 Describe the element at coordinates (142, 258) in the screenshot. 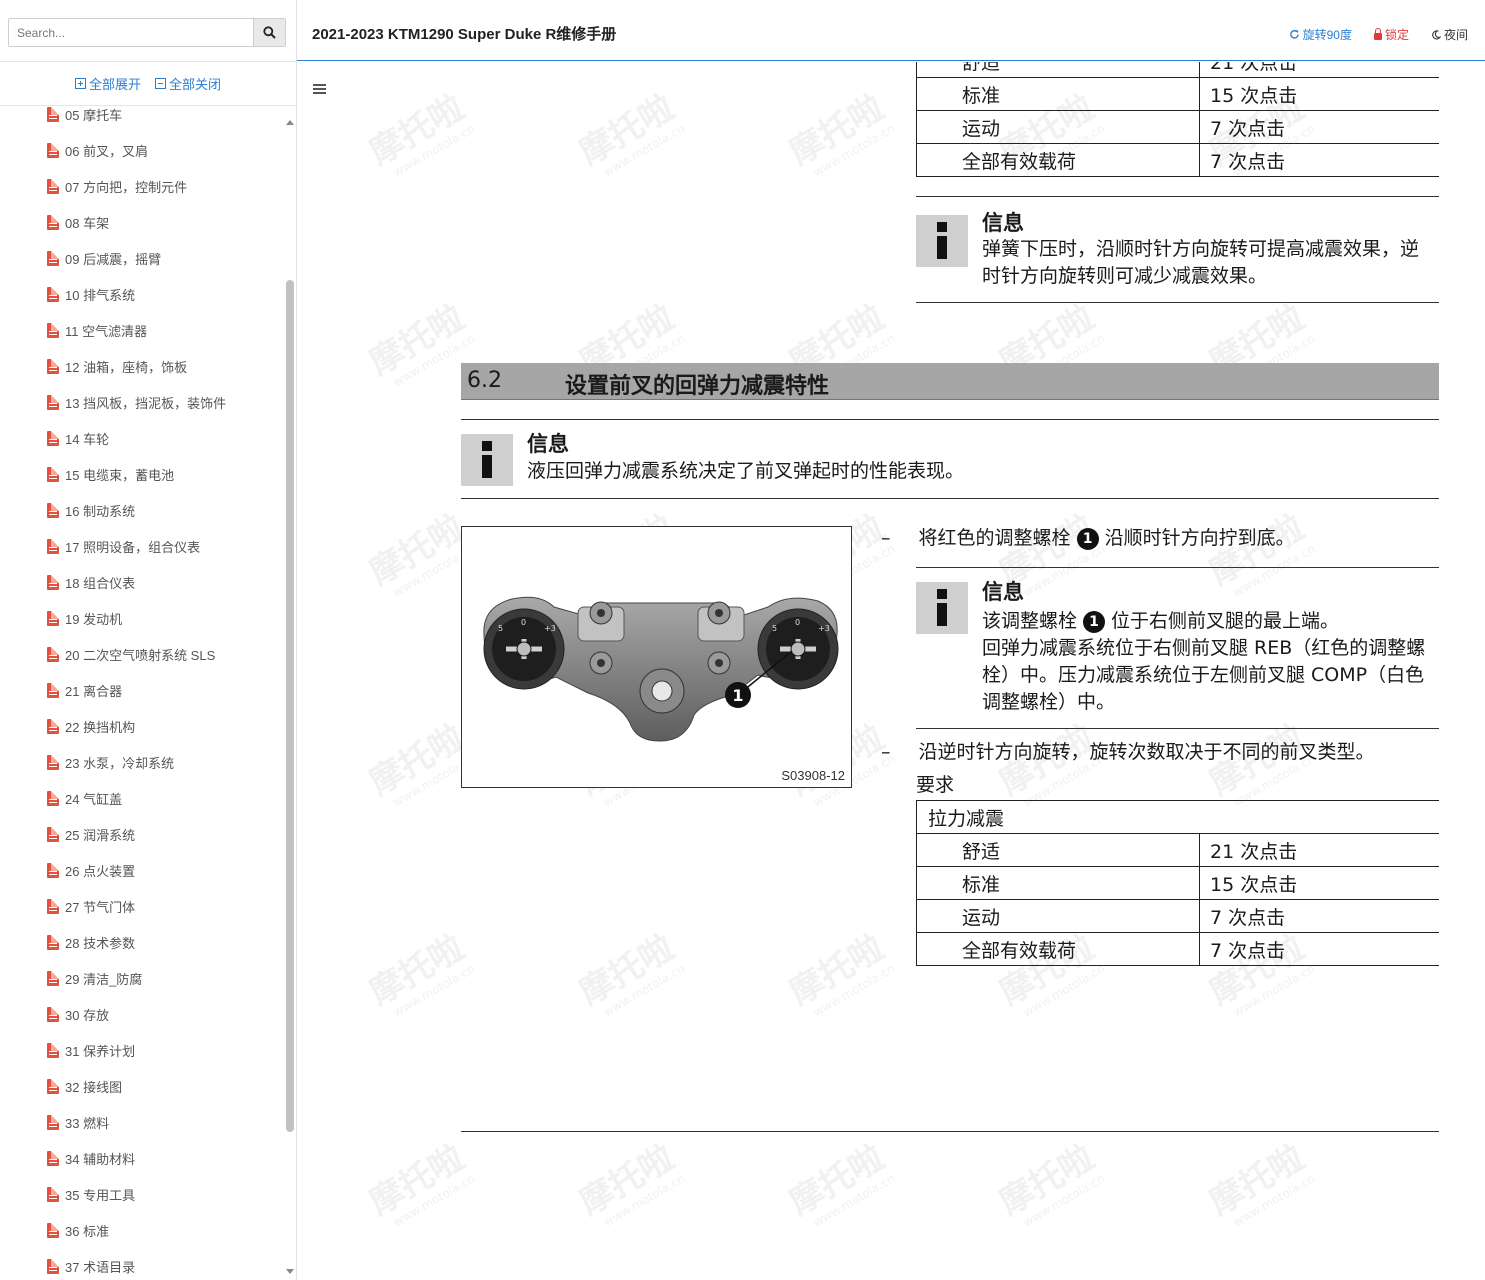

I see `toc-item: 09 后减震，摇臂` at that location.